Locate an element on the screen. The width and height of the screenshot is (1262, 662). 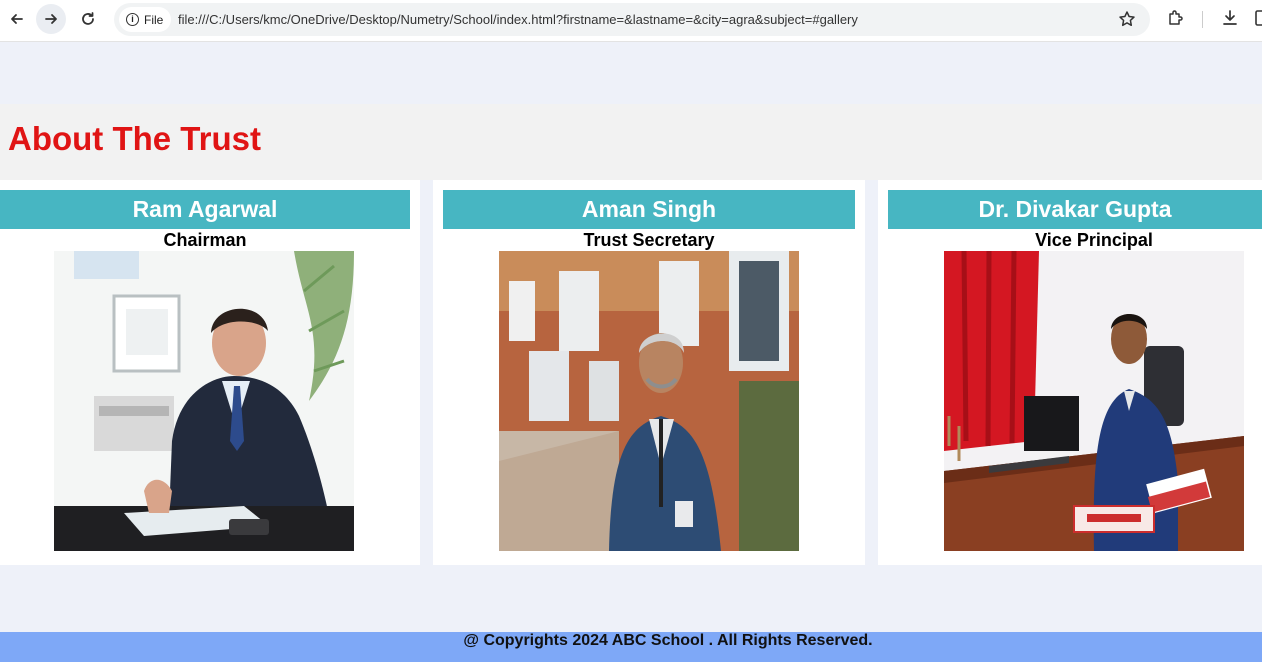
reload-button is located at coordinates (88, 19).